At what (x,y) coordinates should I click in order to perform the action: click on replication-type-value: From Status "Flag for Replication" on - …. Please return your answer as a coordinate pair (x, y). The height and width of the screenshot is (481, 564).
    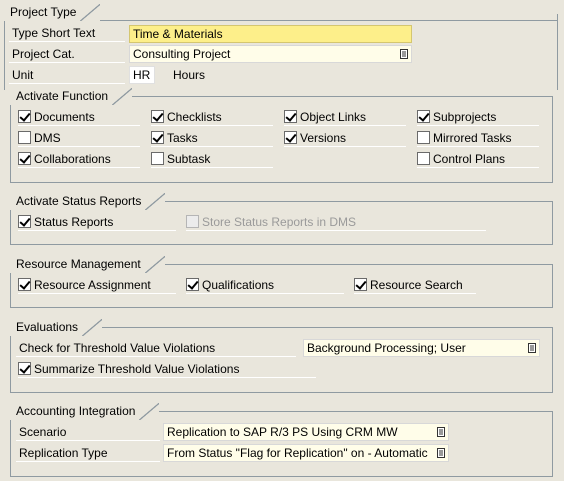
    Looking at the image, I should click on (297, 453).